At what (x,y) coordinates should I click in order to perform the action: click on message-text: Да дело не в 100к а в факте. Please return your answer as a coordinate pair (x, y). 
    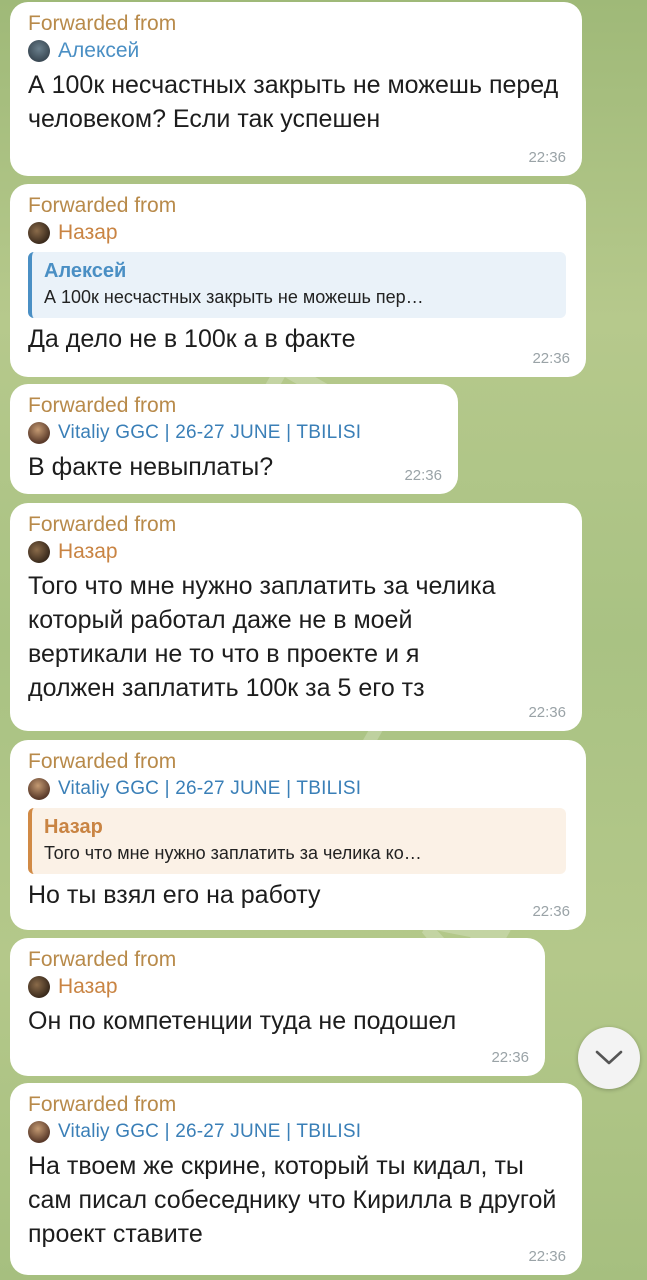
    Looking at the image, I should click on (192, 339).